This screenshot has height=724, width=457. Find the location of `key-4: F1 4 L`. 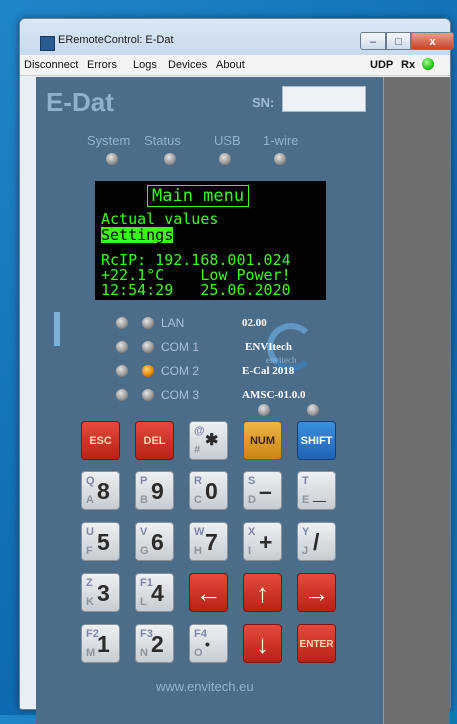

key-4: F1 4 L is located at coordinates (154, 592).